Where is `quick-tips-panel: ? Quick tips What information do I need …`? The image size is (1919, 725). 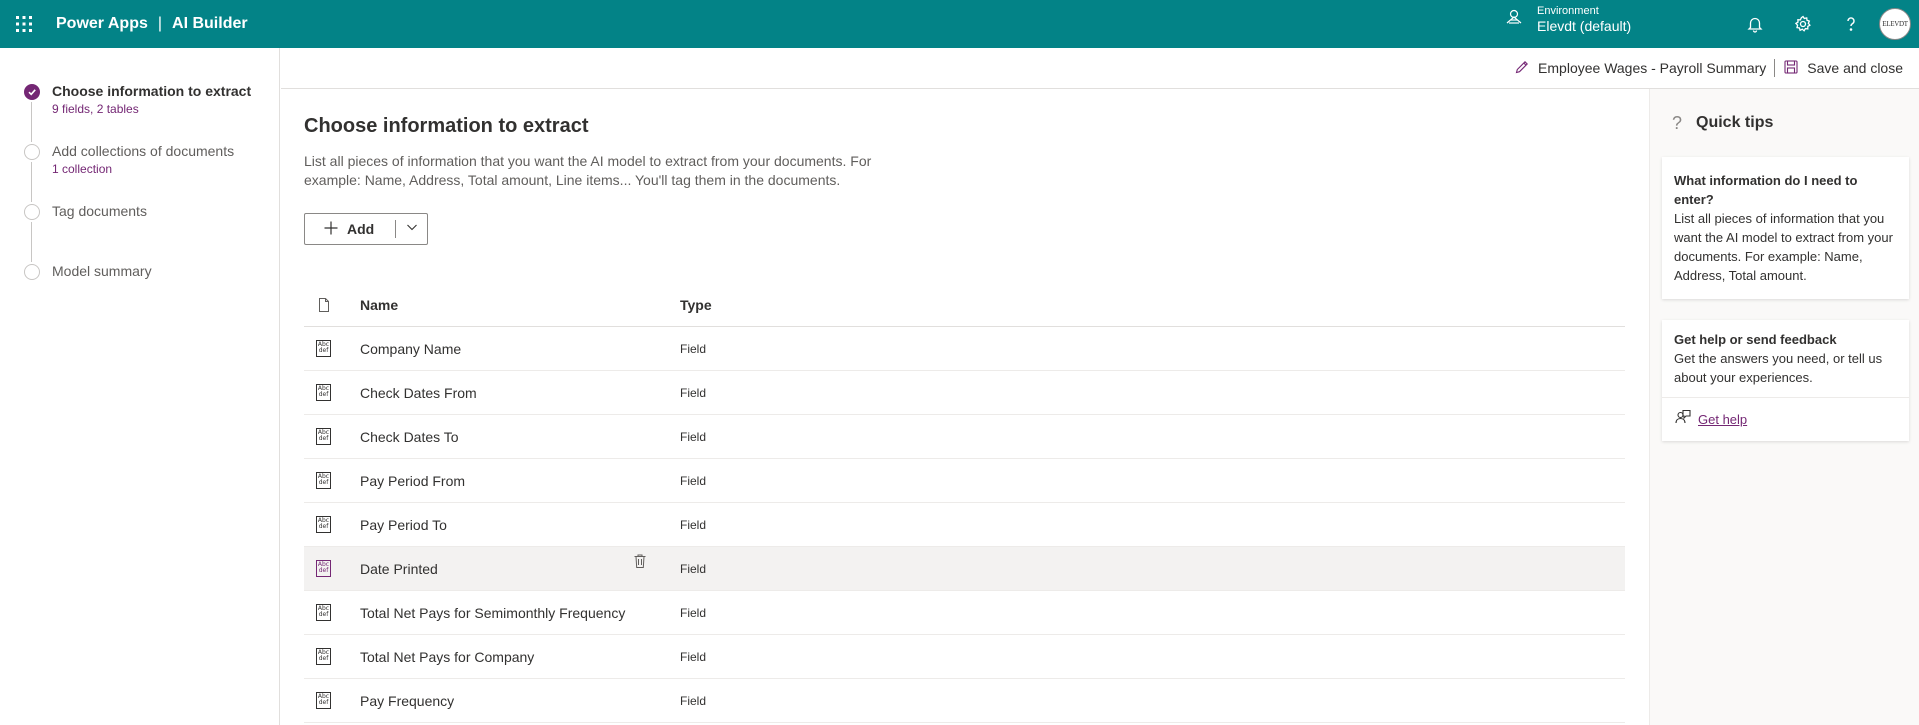
quick-tips-panel: ? Quick tips What information do I need … is located at coordinates (1784, 407).